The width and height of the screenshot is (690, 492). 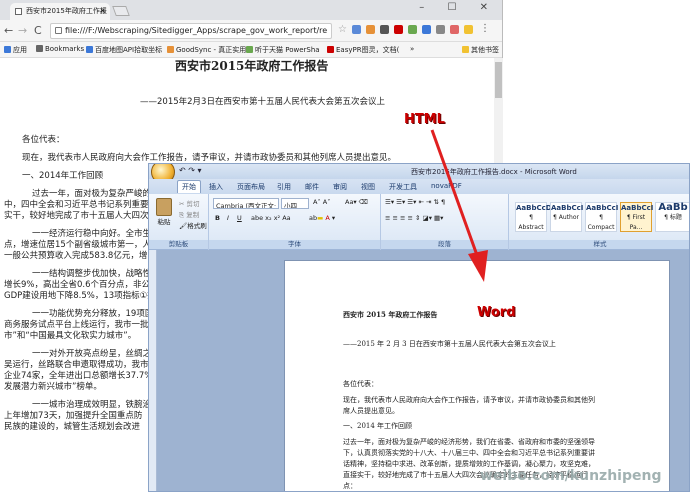 What do you see at coordinates (571, 476) in the screenshot?
I see `watermark: weibo.com/kunzhipeng` at bounding box center [571, 476].